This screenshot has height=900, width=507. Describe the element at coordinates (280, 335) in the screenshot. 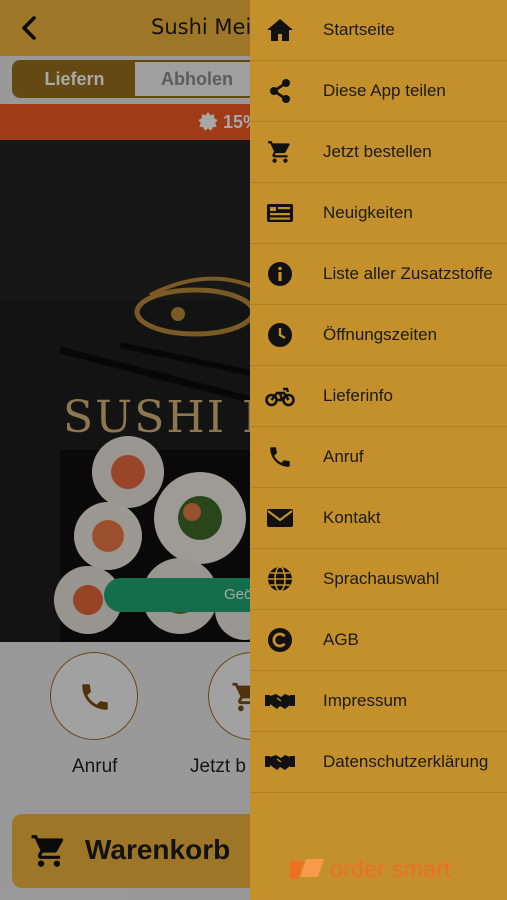

I see `clock-icon` at that location.